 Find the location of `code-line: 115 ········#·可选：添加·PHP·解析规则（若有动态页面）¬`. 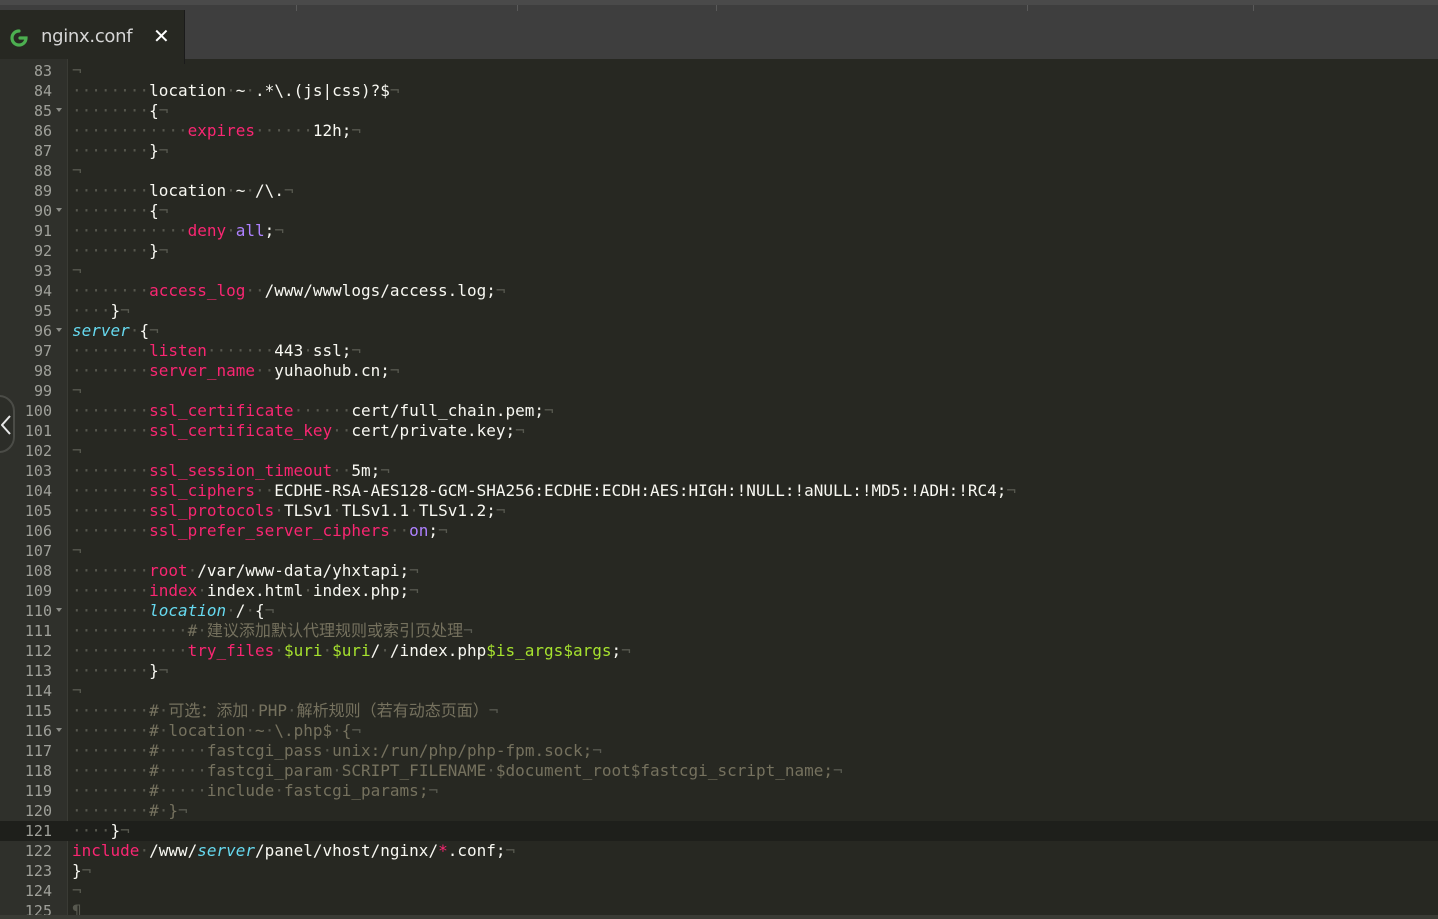

code-line: 115 ········#·可选：添加·PHP·解析规则（若有动态页面）¬ is located at coordinates (719, 711).